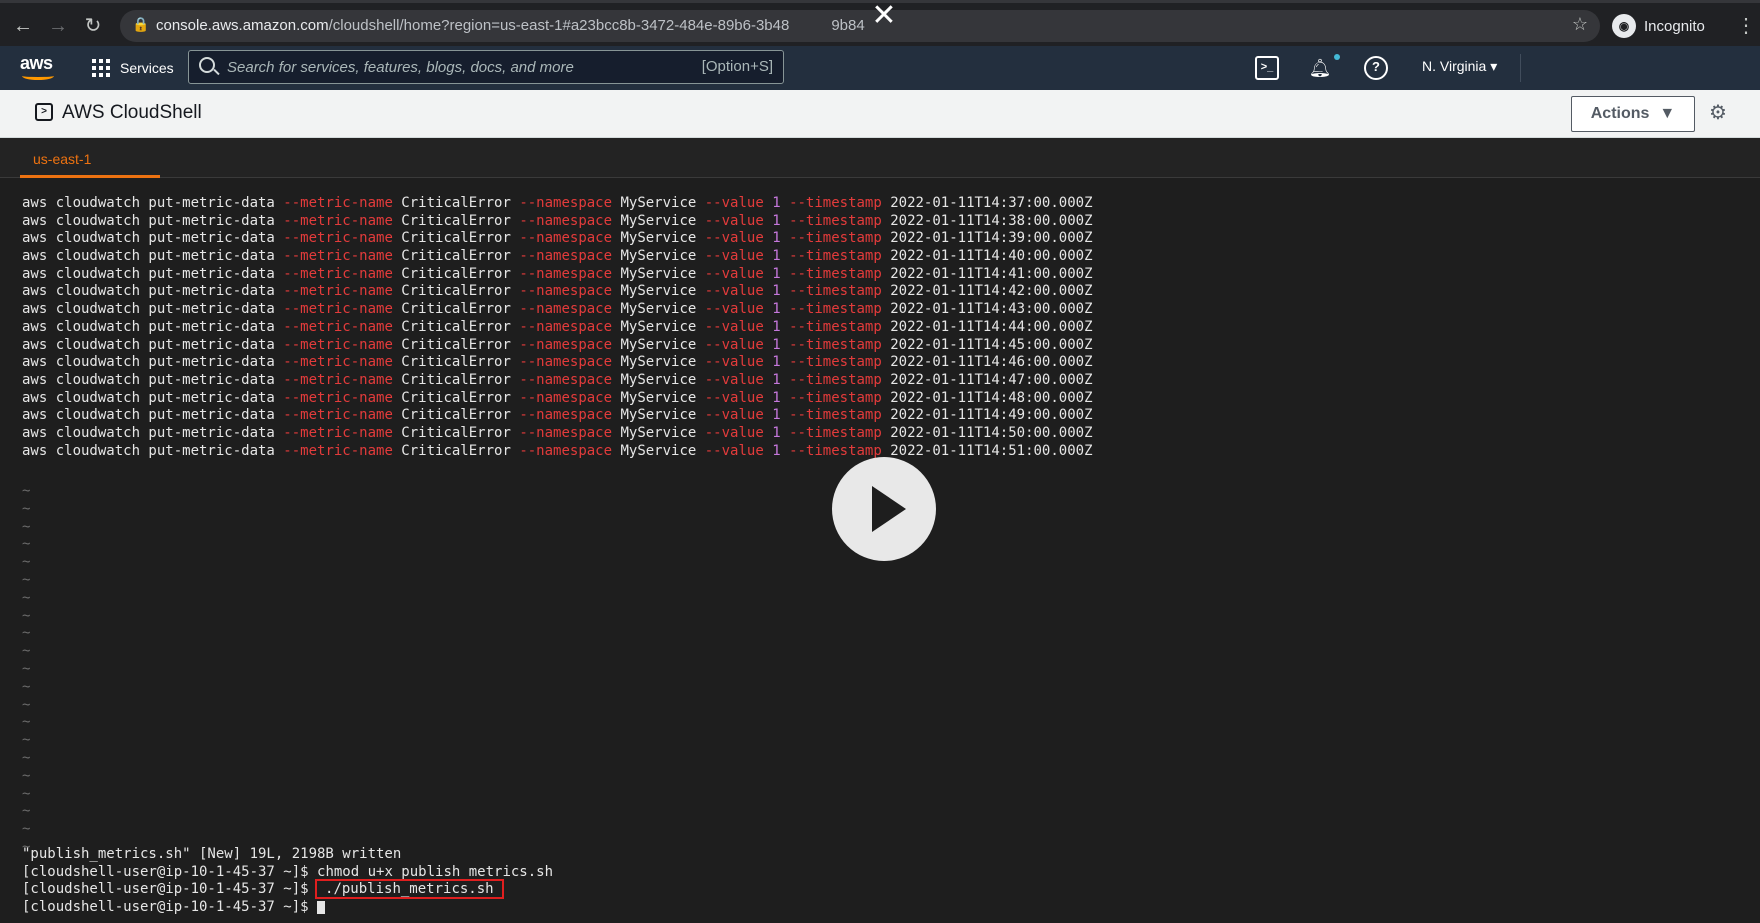 The width and height of the screenshot is (1760, 923). What do you see at coordinates (884, 509) in the screenshot?
I see `video-play-button` at bounding box center [884, 509].